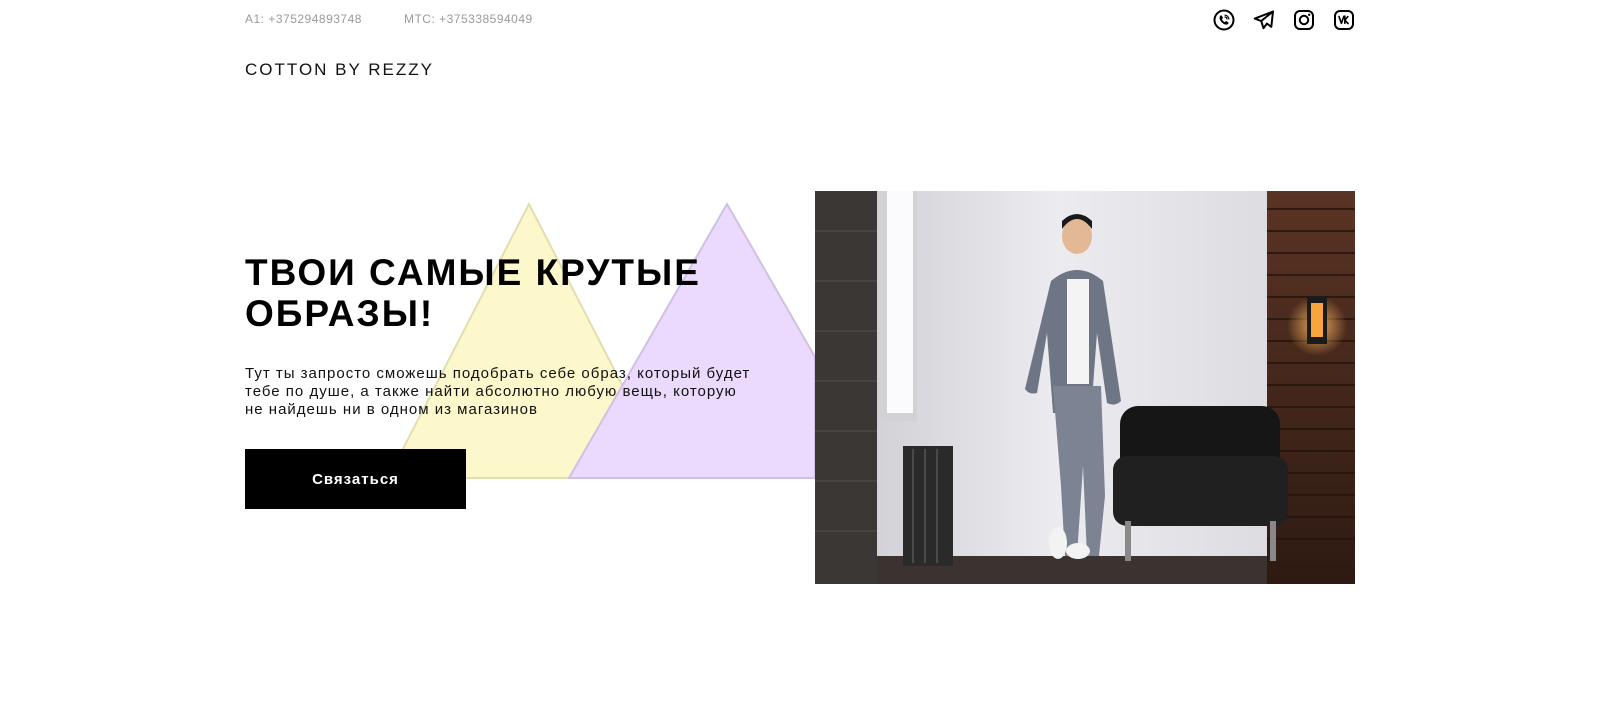  Describe the element at coordinates (339, 70) in the screenshot. I see `site-logo: COTTON BY REZZY` at that location.